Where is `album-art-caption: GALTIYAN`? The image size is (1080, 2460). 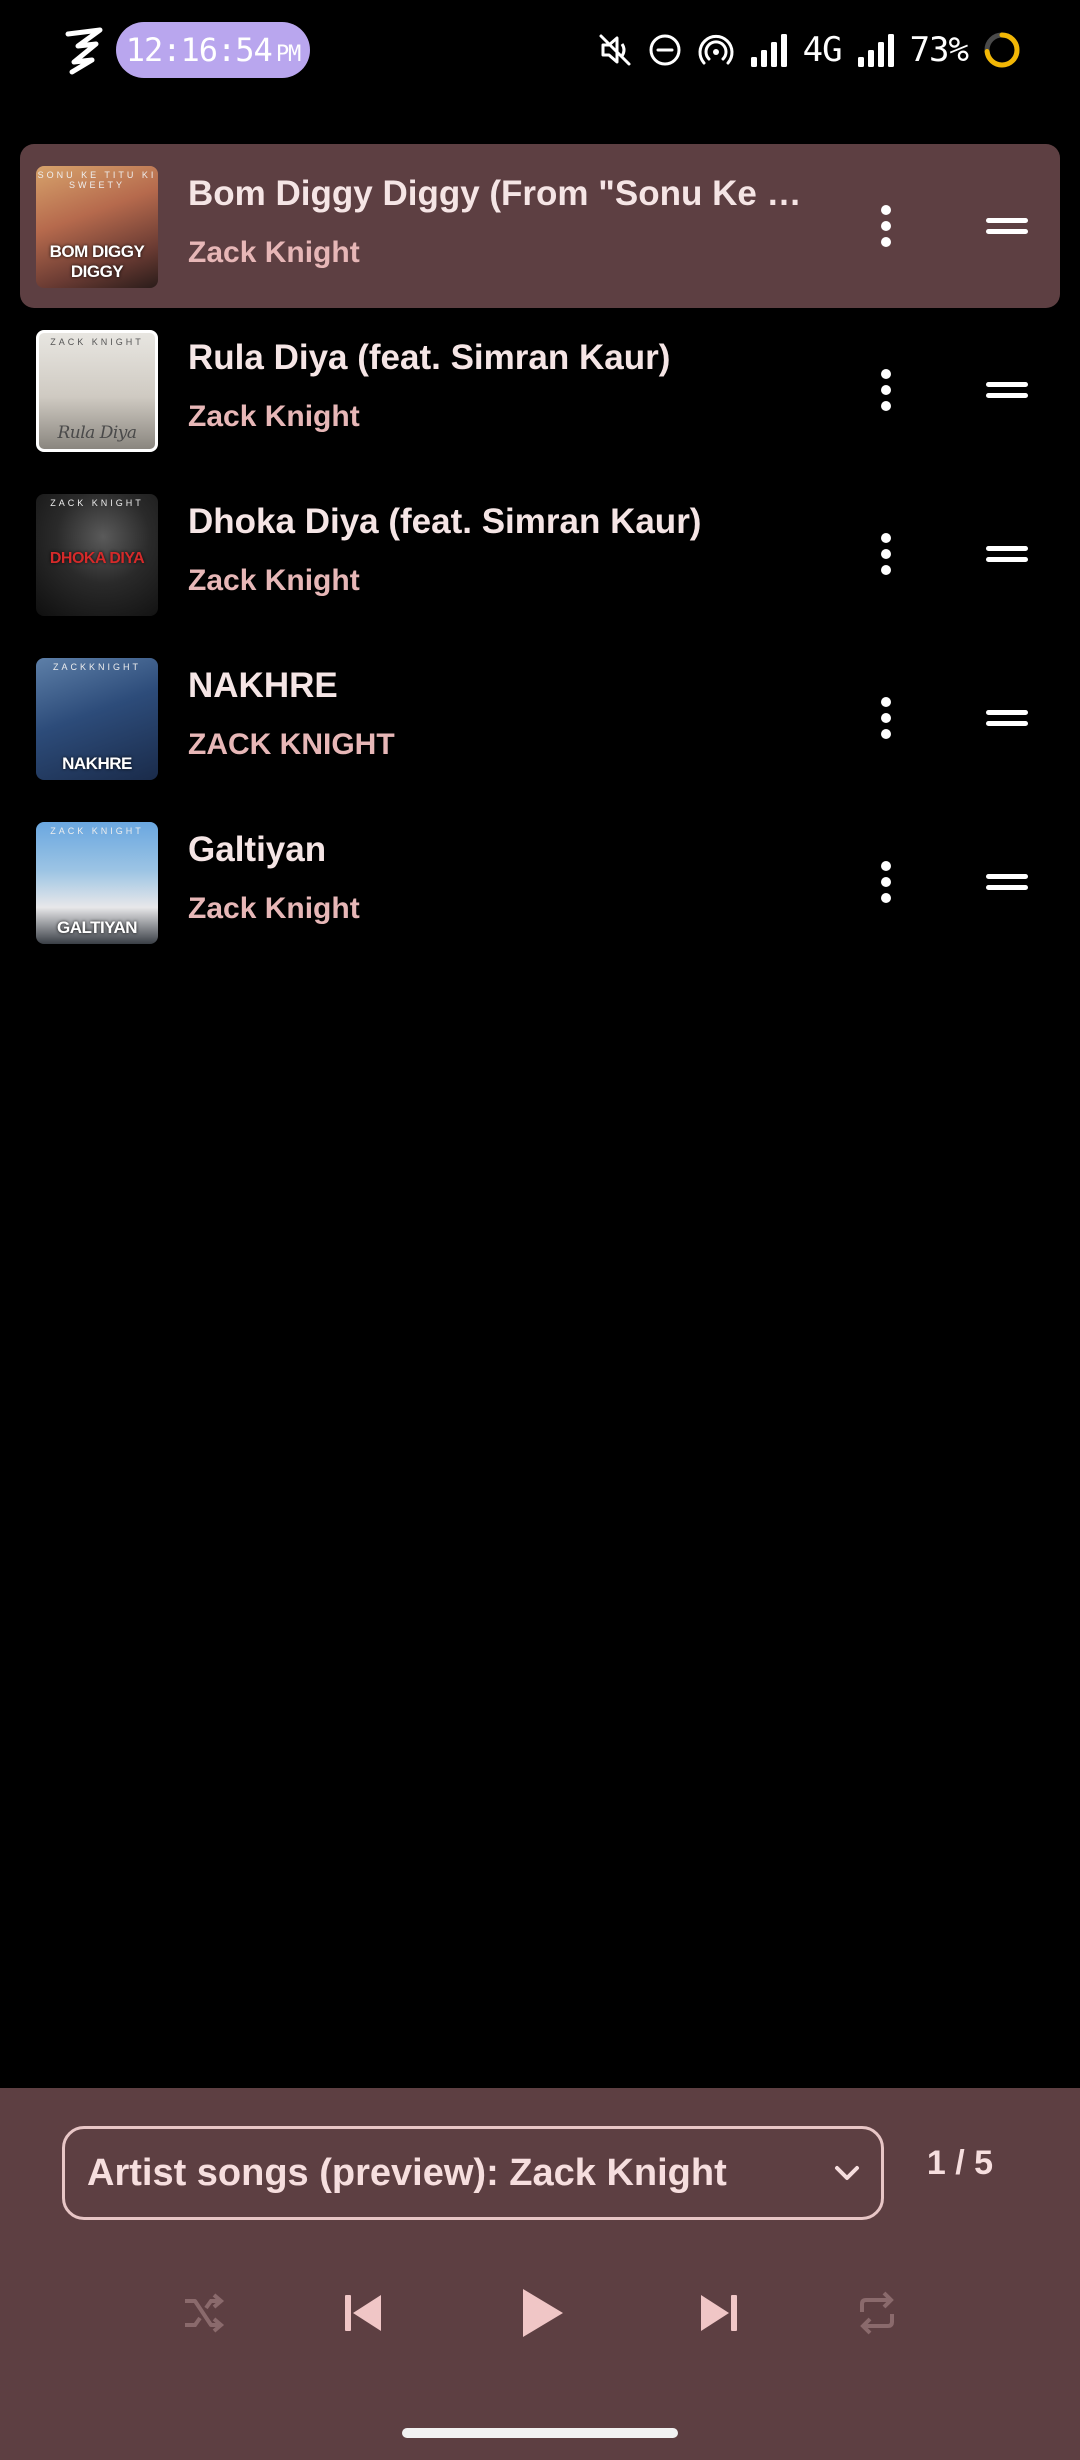
album-art-caption: GALTIYAN is located at coordinates (97, 927).